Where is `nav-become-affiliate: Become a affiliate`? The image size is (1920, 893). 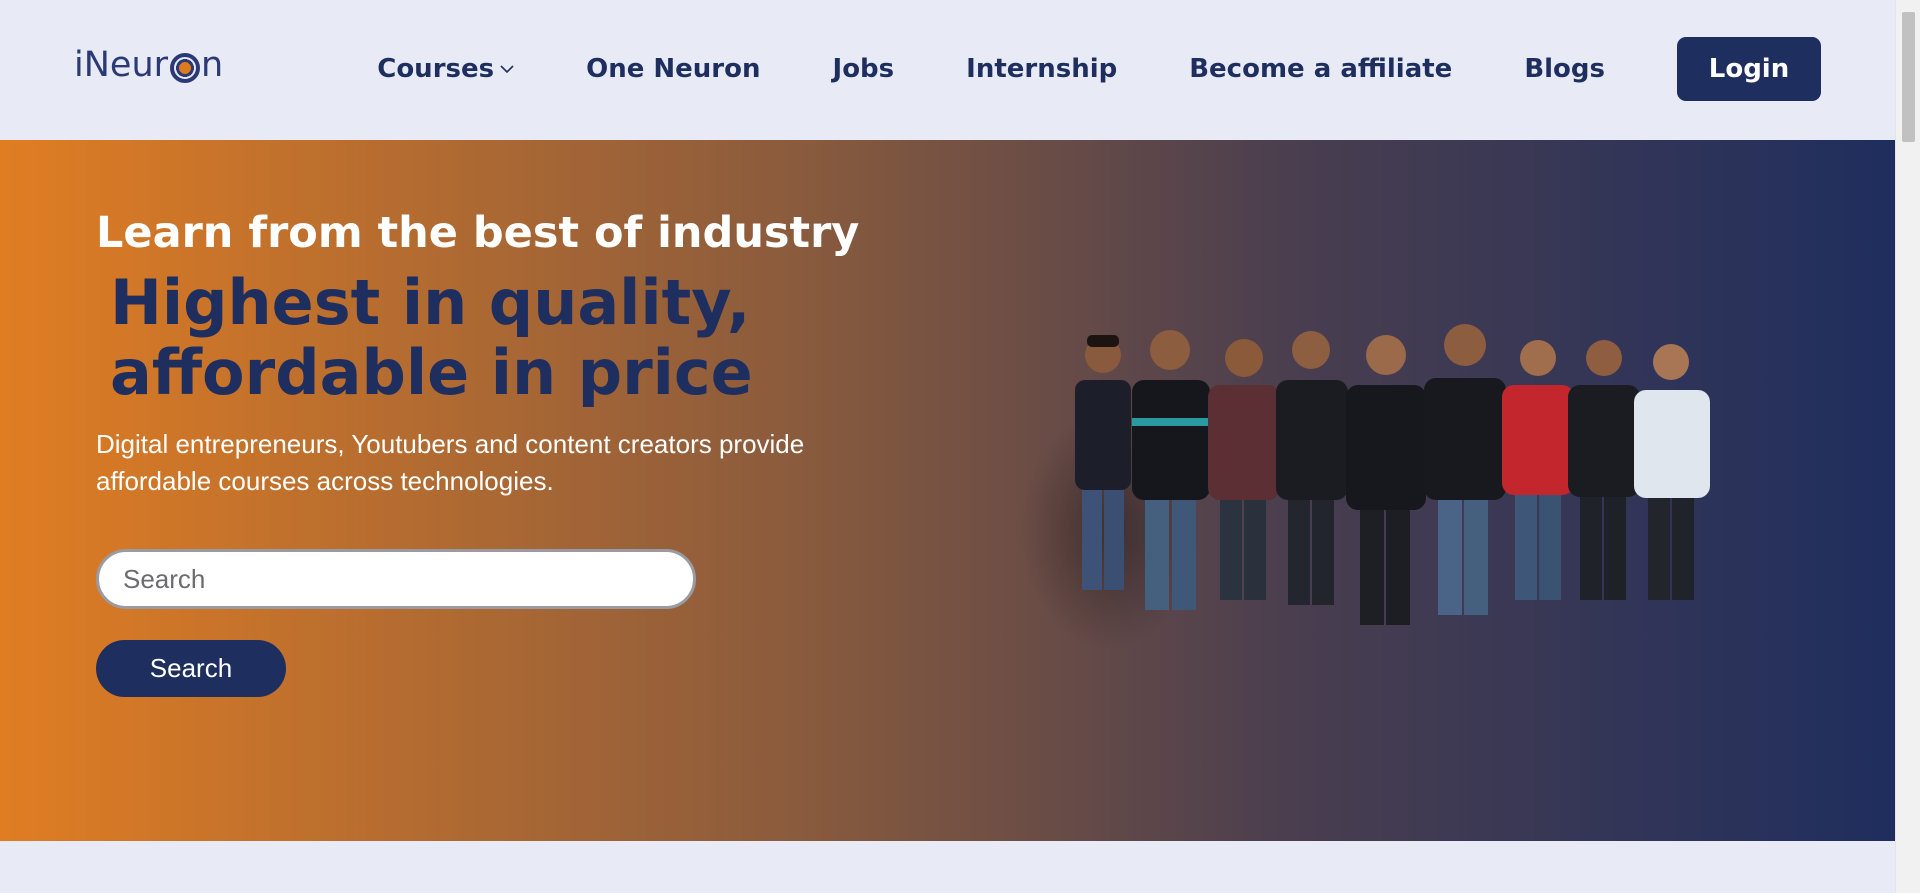
nav-become-affiliate: Become a affiliate is located at coordinates (1320, 69).